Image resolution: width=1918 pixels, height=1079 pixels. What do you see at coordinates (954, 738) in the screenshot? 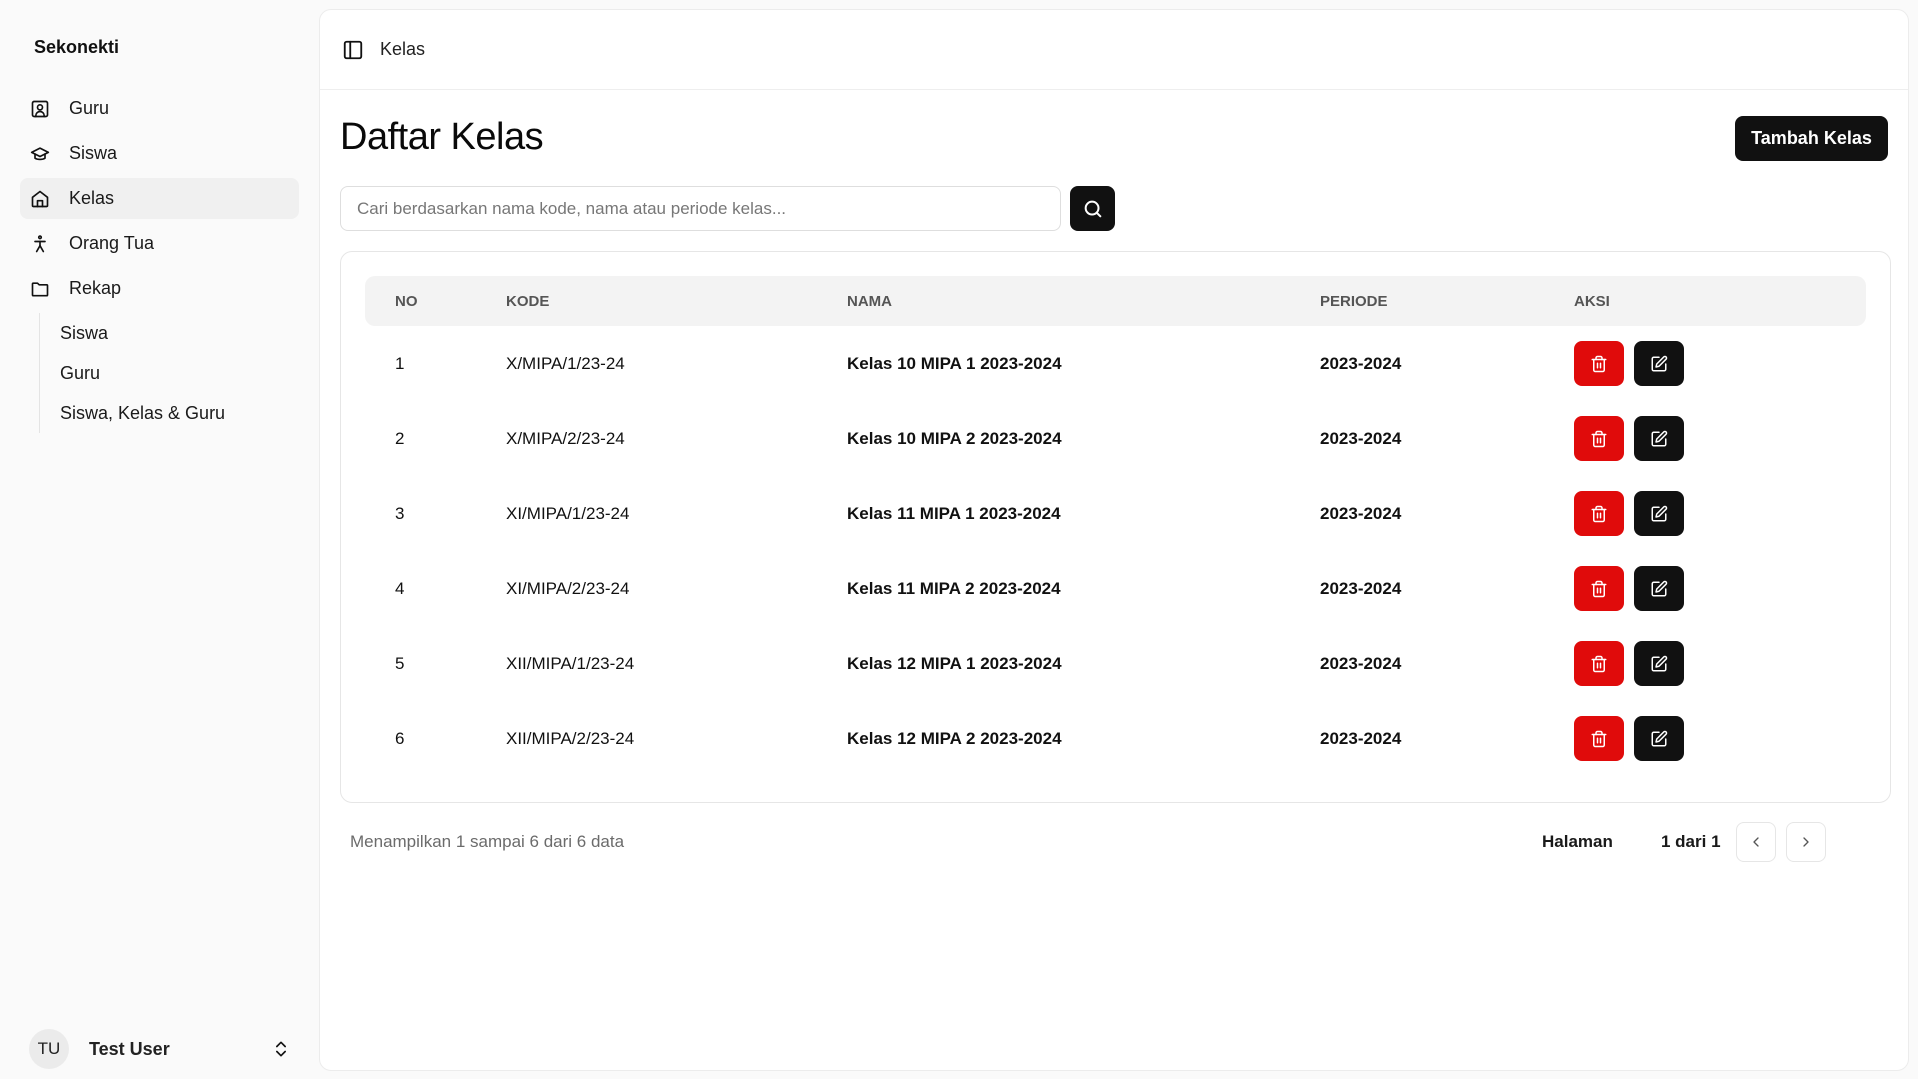
I see `cell-nama: Kelas 12 MIPA 2 2023-2024` at bounding box center [954, 738].